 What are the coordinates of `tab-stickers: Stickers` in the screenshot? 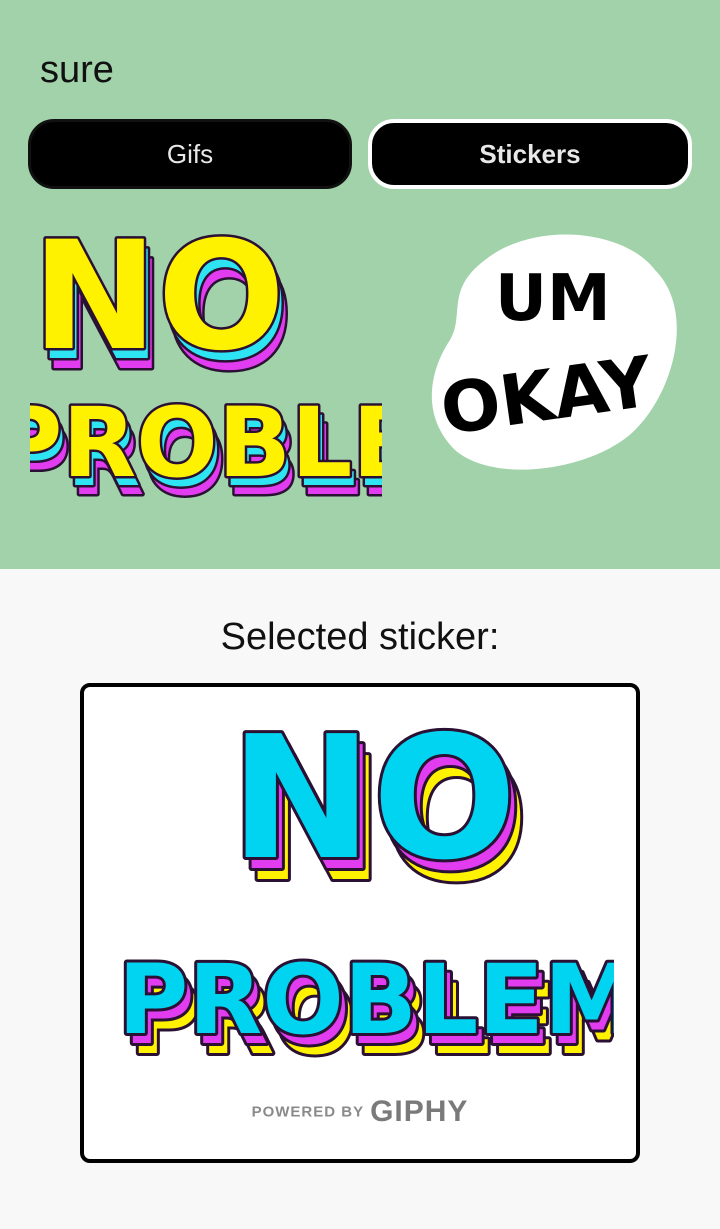 It's located at (530, 154).